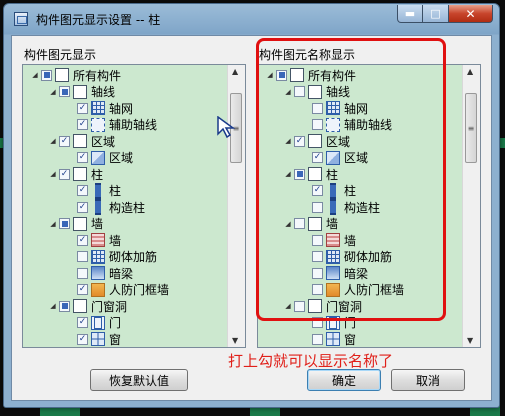 The image size is (505, 416). Describe the element at coordinates (226, 127) in the screenshot. I see `mouse-cursor-icon` at that location.